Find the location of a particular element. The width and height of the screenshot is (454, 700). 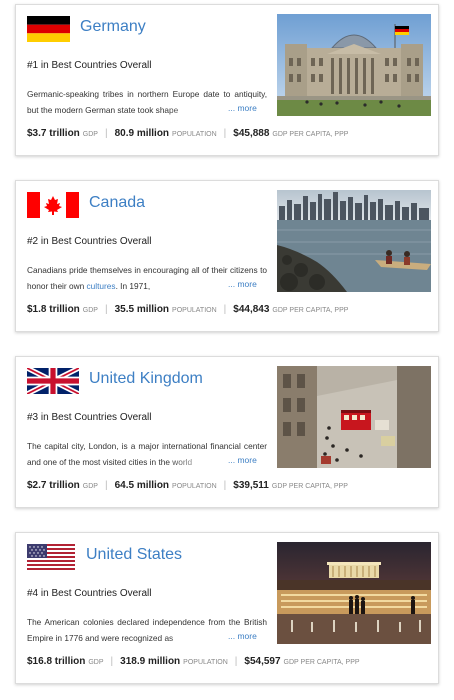

country-rank: #4 in Best Countries Overall is located at coordinates (89, 593).